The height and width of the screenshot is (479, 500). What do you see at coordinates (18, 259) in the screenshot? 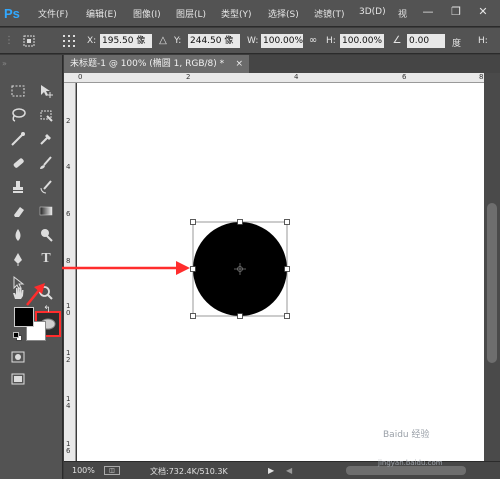
I see `pen-tool-icon` at bounding box center [18, 259].